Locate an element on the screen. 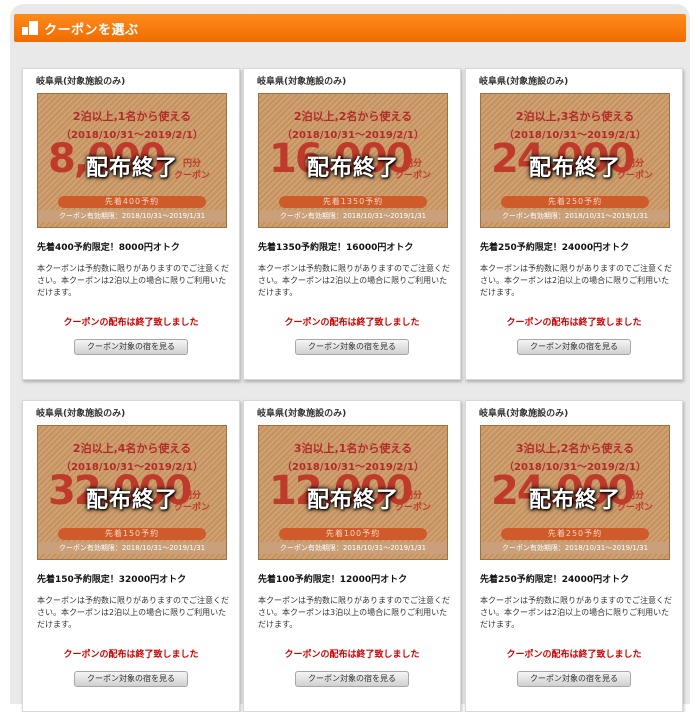  coupon-condition: 3泊以上,2名から使える is located at coordinates (575, 448).